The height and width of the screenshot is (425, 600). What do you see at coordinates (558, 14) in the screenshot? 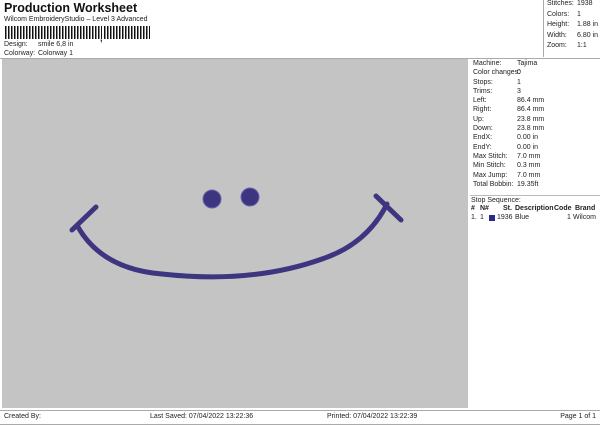
I see `summary-label: Colors:` at bounding box center [558, 14].